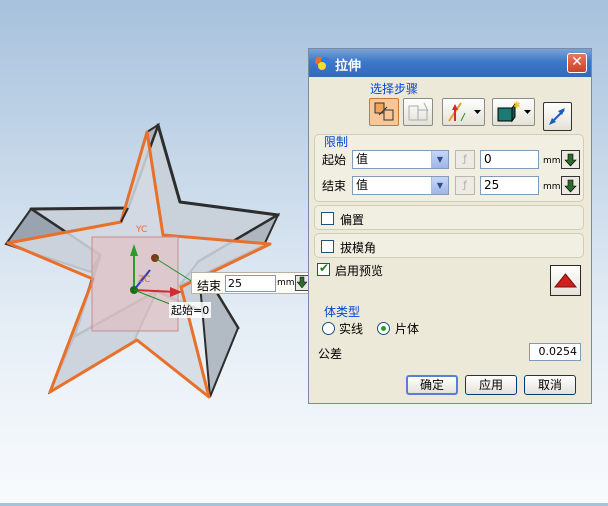  I want to click on apply-button: 应用, so click(491, 385).